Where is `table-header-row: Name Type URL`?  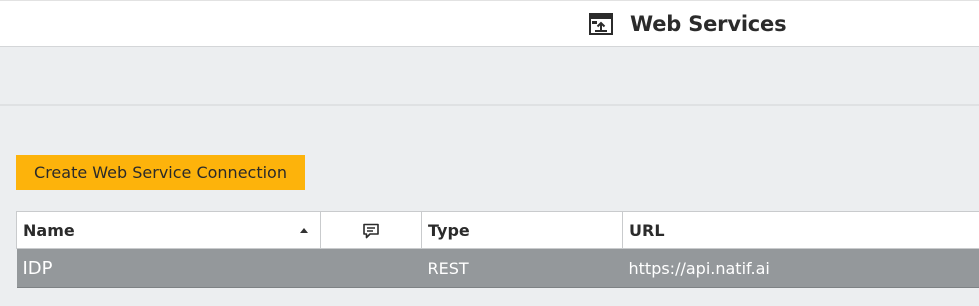 table-header-row: Name Type URL is located at coordinates (497, 230).